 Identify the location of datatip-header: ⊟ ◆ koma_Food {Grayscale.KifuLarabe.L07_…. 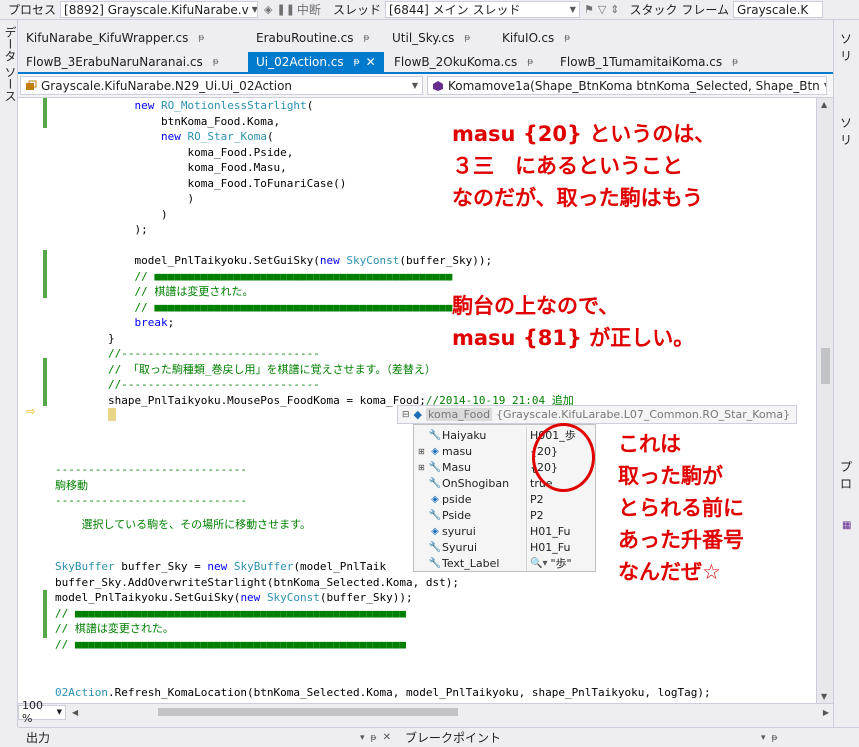
(597, 414).